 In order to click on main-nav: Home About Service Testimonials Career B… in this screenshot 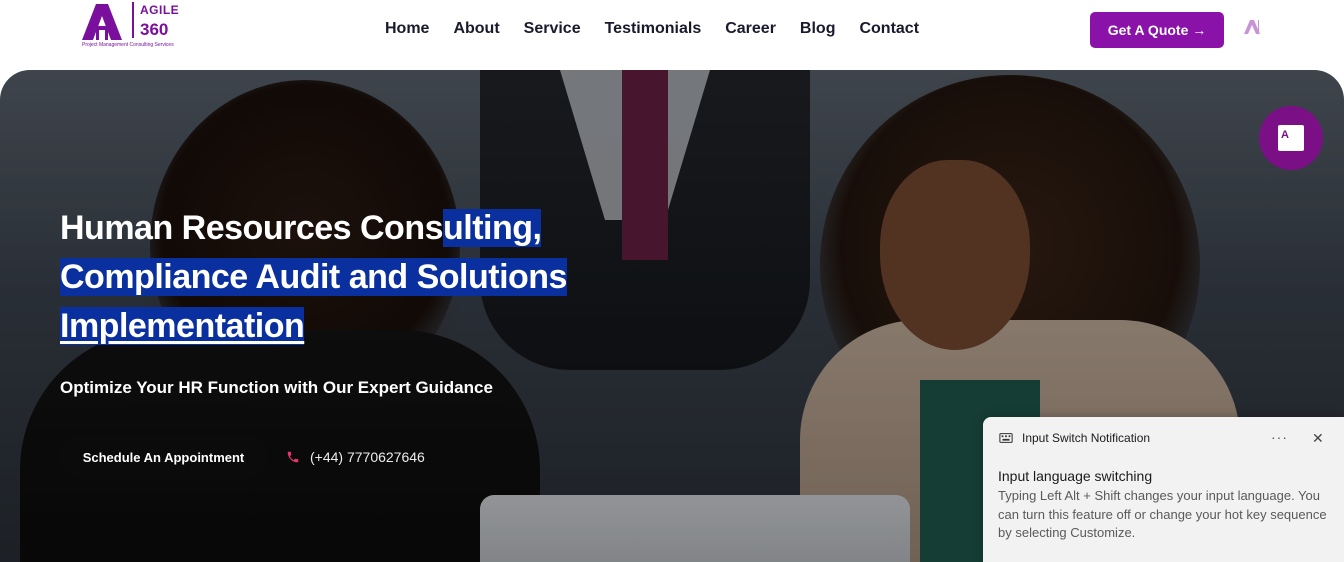, I will do `click(652, 29)`.